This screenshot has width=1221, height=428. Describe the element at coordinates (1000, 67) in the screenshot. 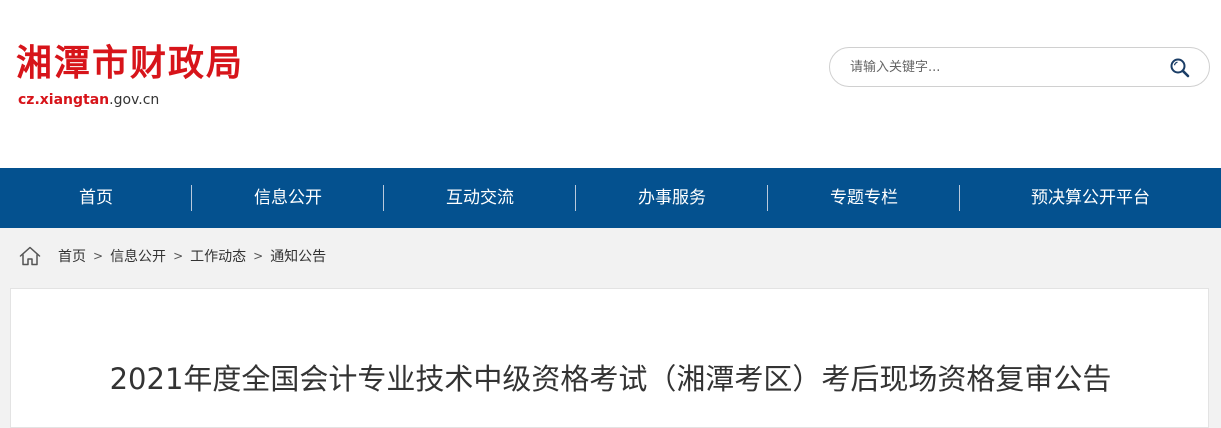

I see `search-input` at that location.